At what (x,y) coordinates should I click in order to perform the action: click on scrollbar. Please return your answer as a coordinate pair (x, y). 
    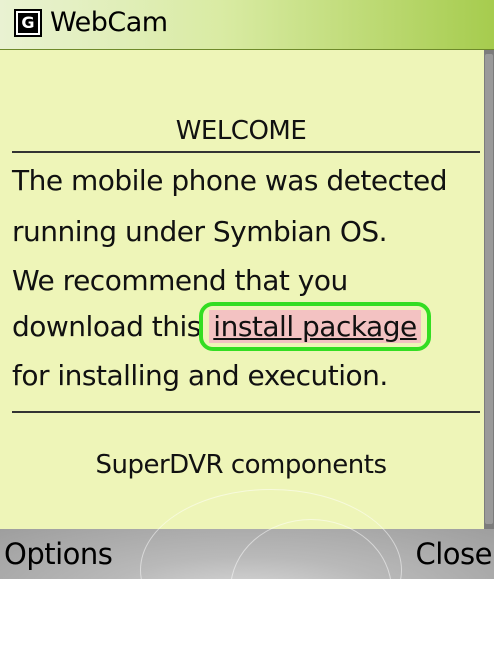
    Looking at the image, I should click on (489, 289).